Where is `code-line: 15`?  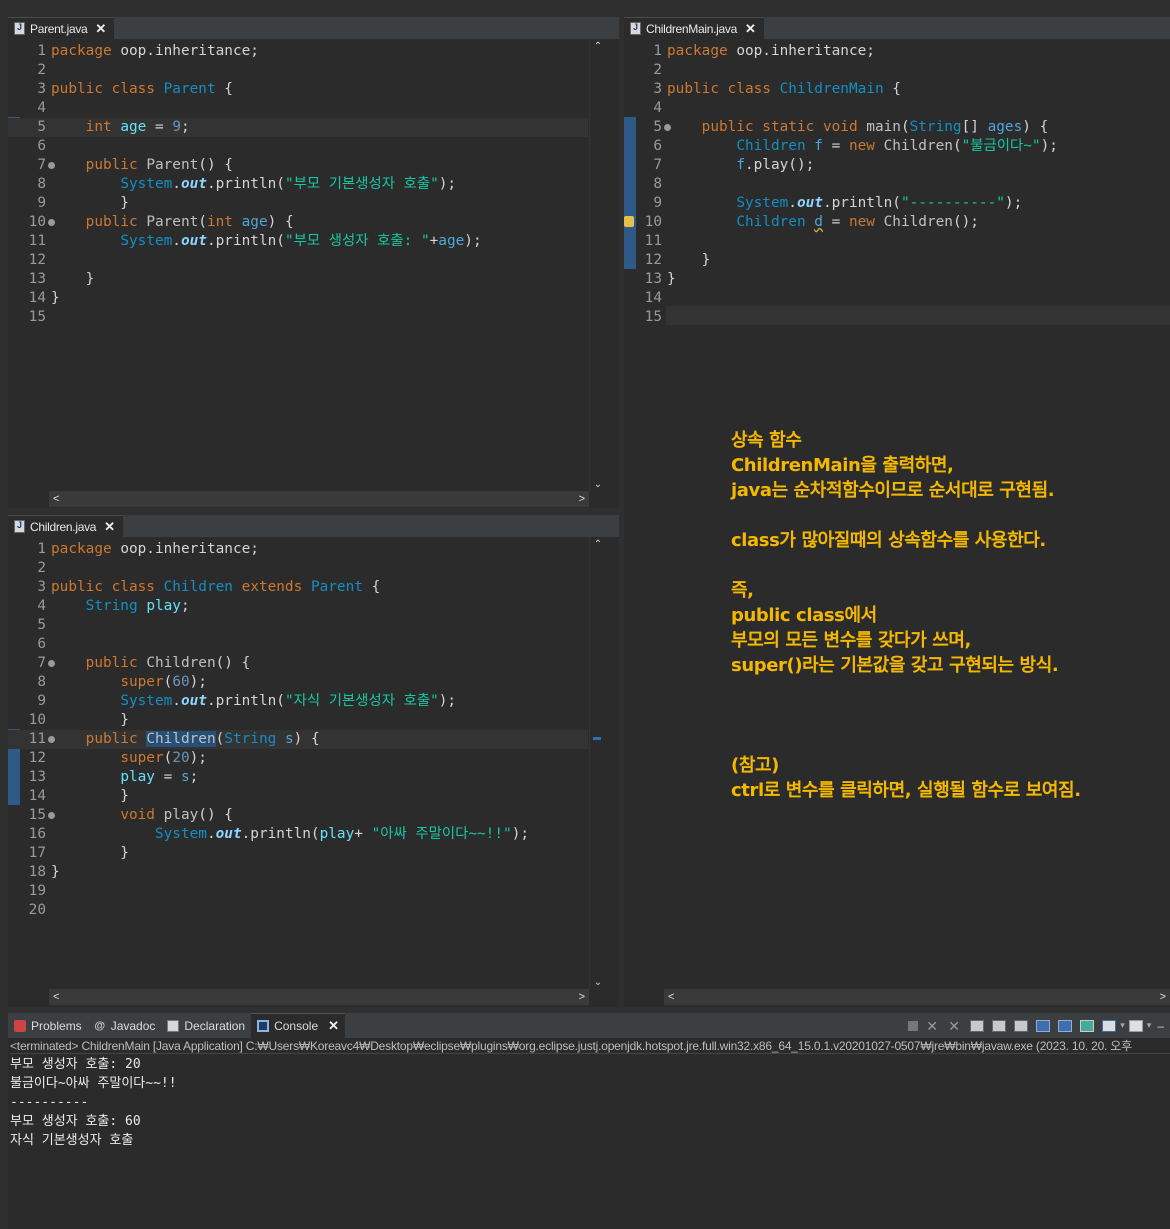
code-line: 15 is located at coordinates (298, 317).